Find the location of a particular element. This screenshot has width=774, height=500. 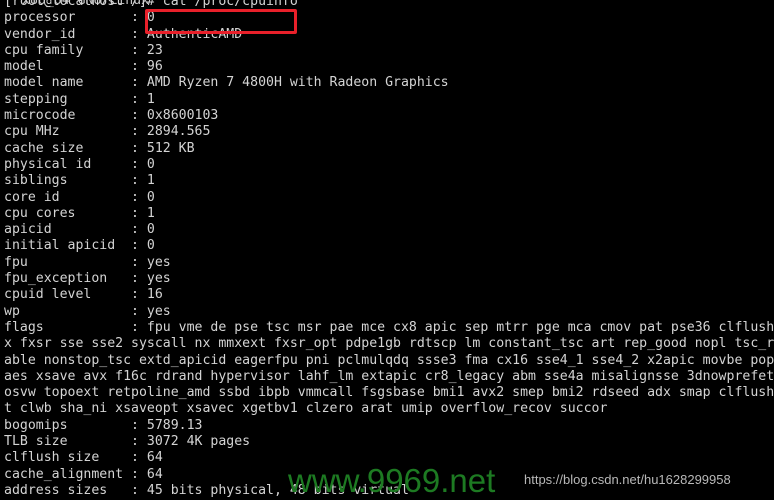

cpuinfo-field-apicid: apicid : 0 is located at coordinates (79, 230).